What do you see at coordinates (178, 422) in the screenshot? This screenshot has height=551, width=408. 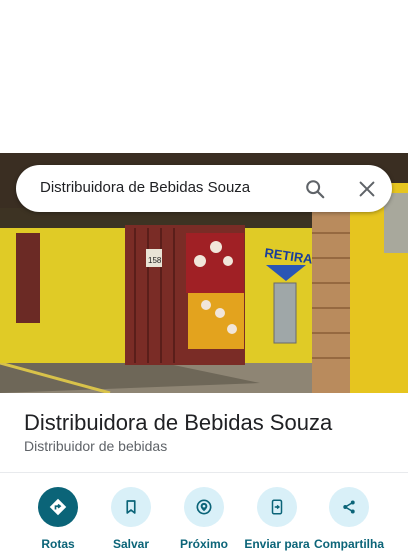 I see `place-title: Distribuidora de Bebidas Souza` at bounding box center [178, 422].